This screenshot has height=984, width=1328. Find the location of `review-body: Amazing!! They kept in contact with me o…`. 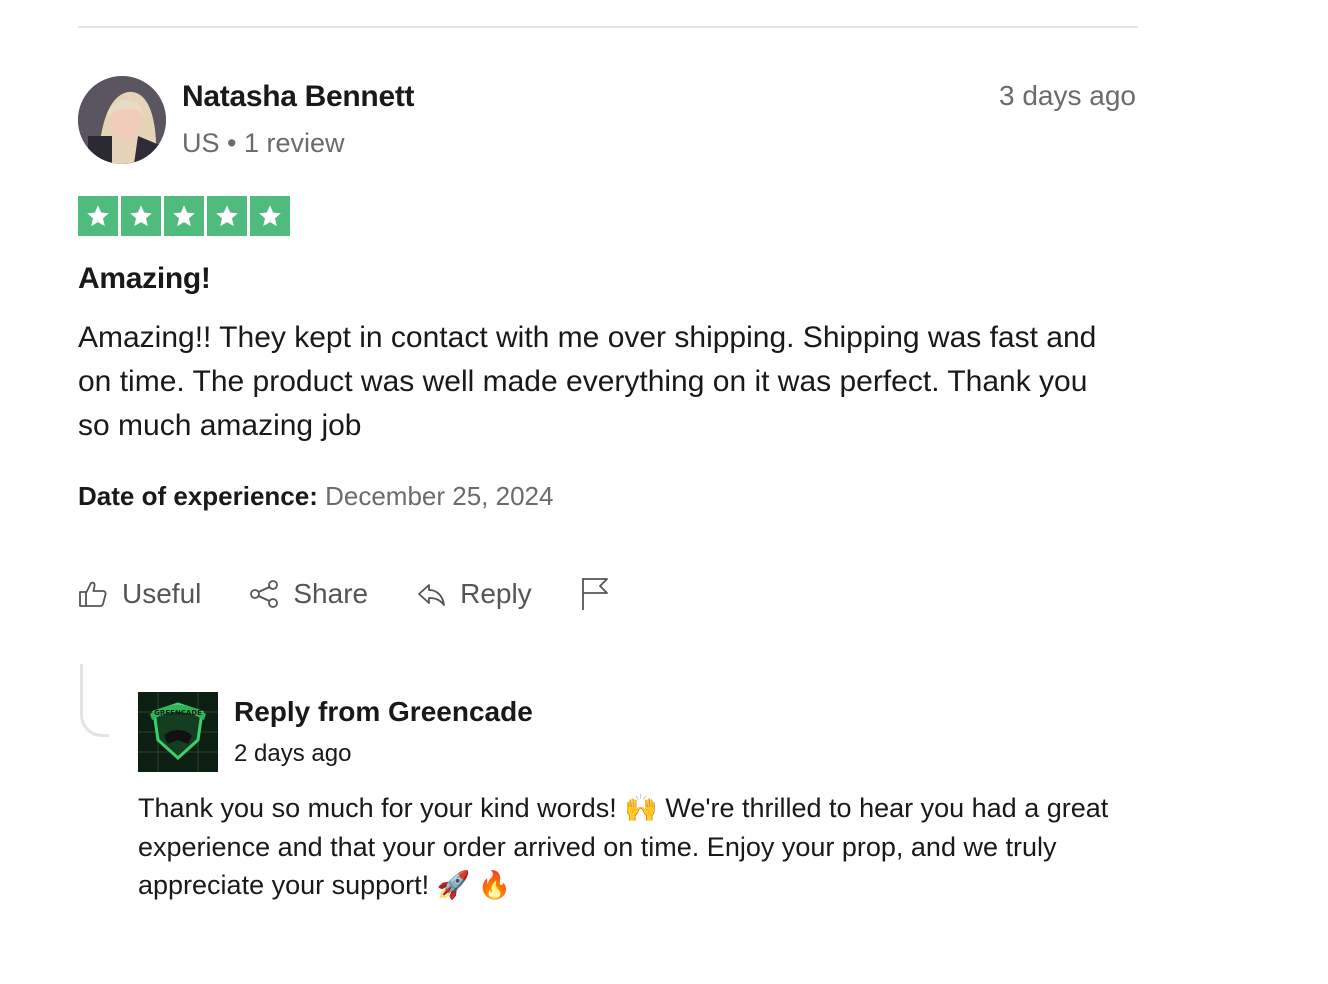

review-body: Amazing!! They kept in contact with me o… is located at coordinates (587, 381).